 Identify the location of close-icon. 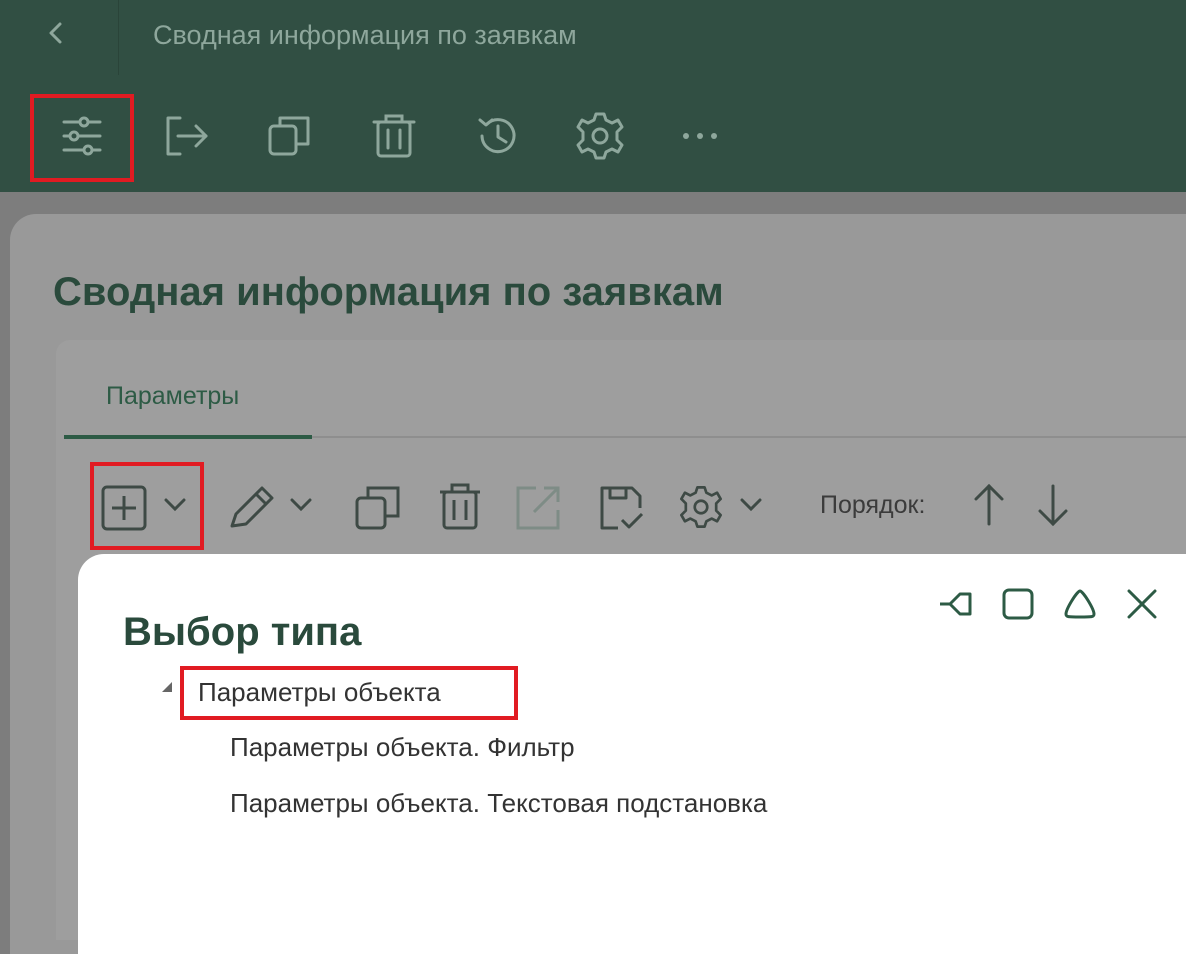
(1142, 604).